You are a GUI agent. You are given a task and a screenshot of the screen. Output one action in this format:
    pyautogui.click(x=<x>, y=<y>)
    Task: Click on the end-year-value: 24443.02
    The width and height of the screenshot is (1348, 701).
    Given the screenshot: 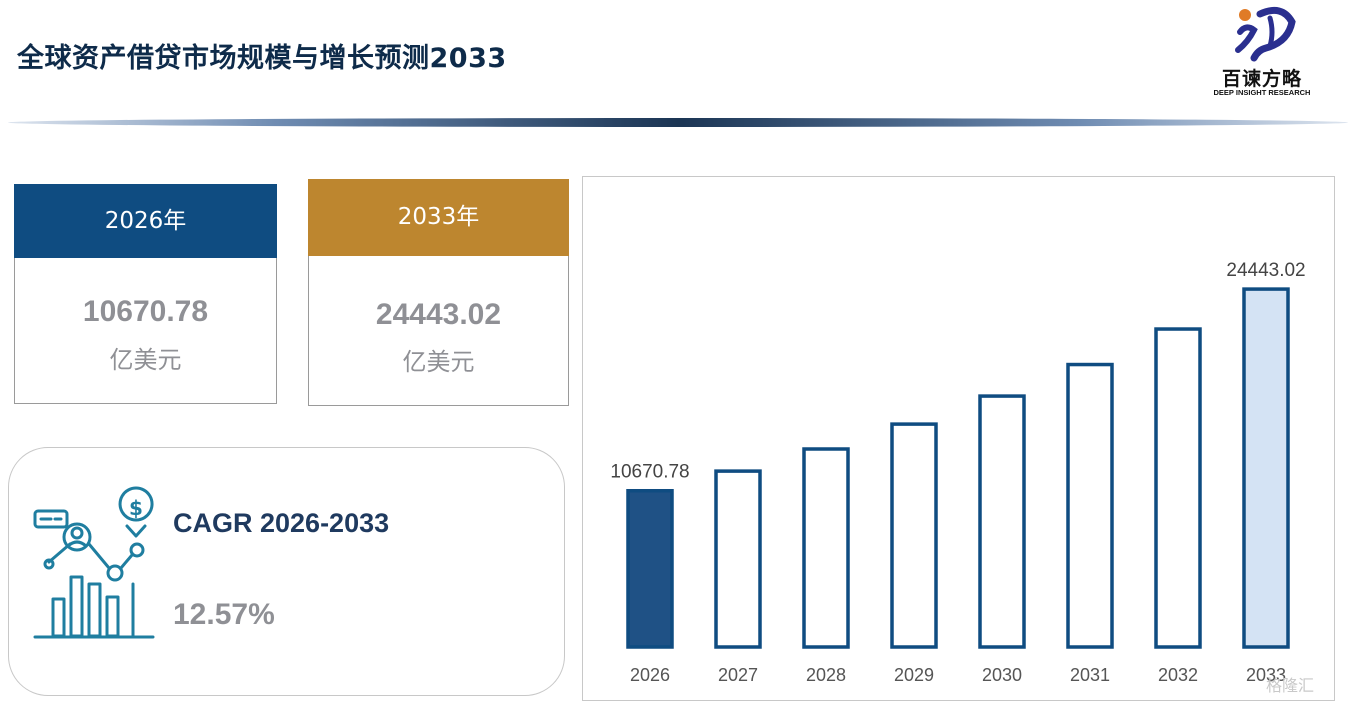 What is the action you would take?
    pyautogui.click(x=438, y=314)
    